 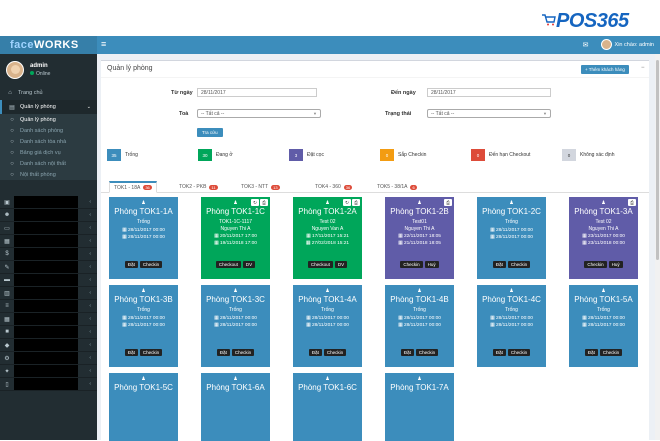 I want to click on sidebar-subitem-building-list: ○ Danh sách tòa nhà, so click(x=48, y=141).